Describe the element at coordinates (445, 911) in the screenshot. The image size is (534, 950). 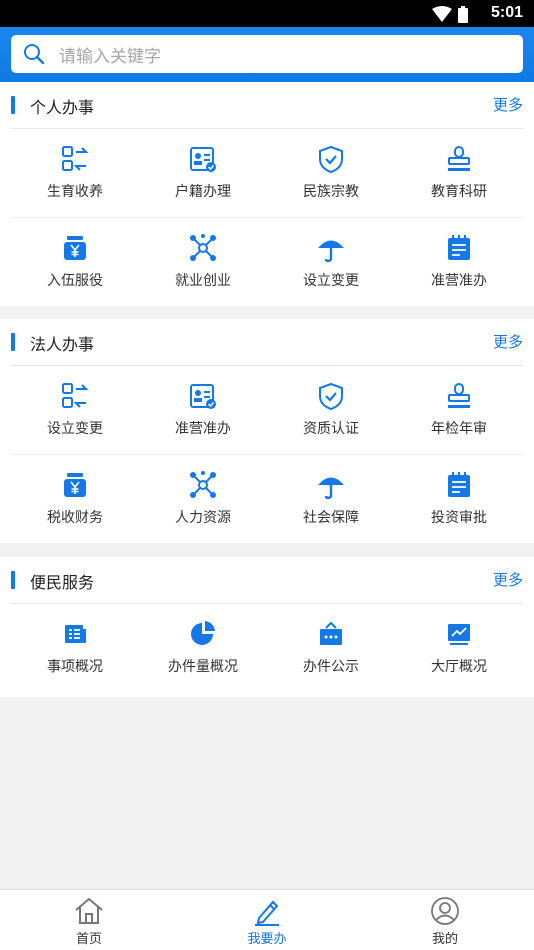
I see `user-icon` at that location.